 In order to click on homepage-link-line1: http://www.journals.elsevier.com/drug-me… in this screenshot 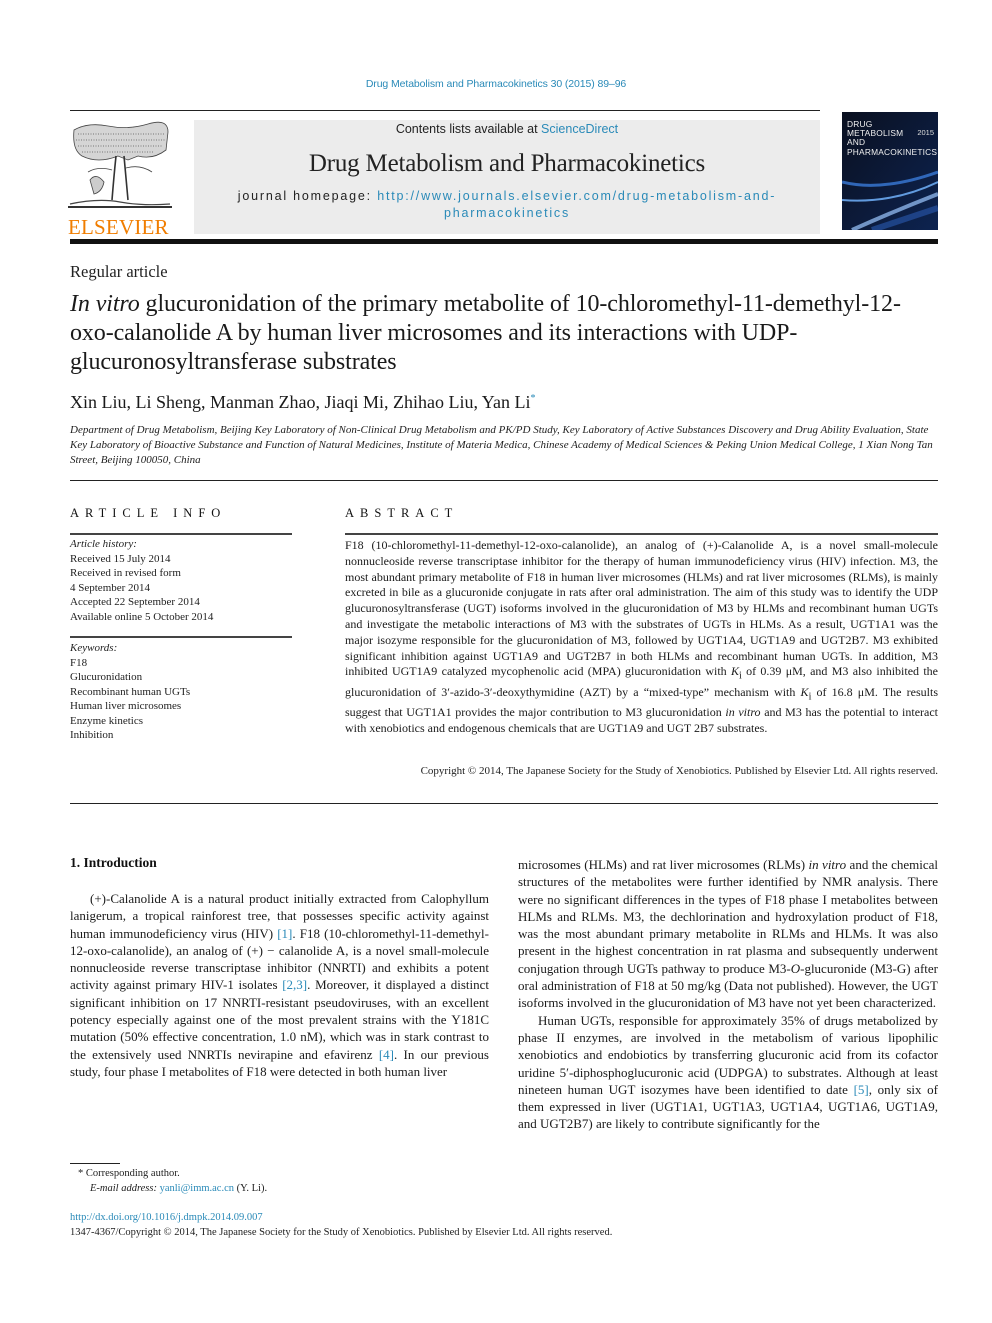, I will do `click(576, 196)`.